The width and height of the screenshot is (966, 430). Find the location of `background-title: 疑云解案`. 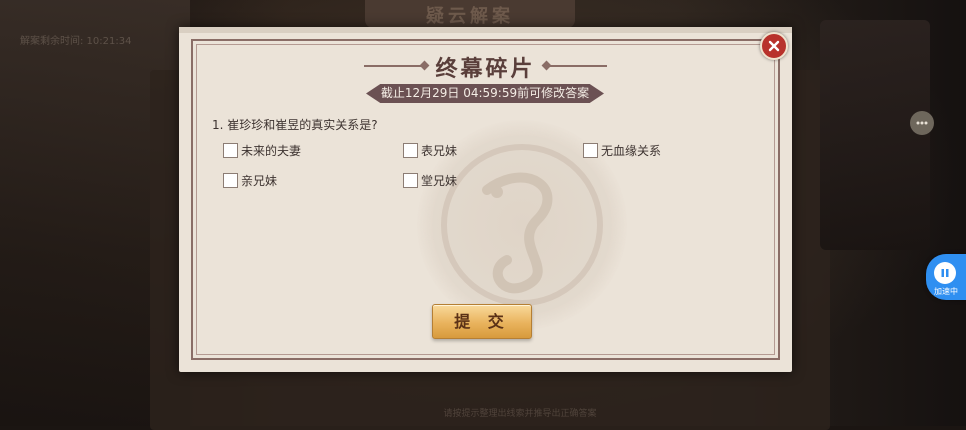

background-title: 疑云解案 is located at coordinates (470, 16).